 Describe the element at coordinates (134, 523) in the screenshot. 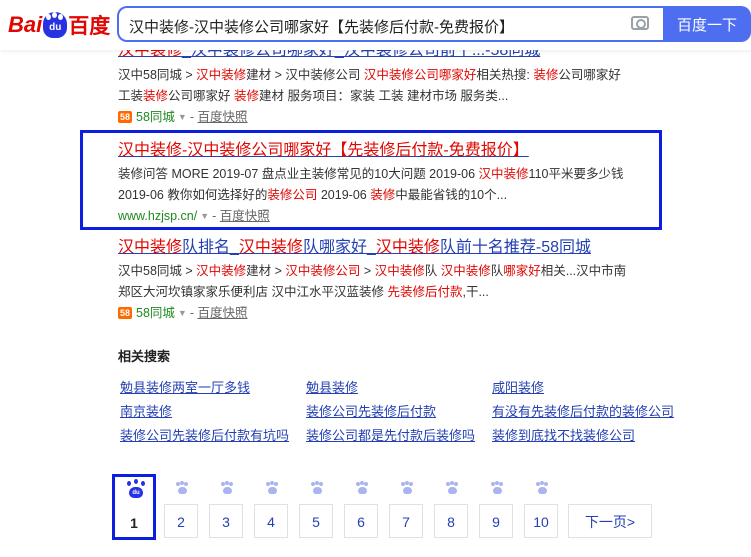

I see `page-number-current: 1` at that location.